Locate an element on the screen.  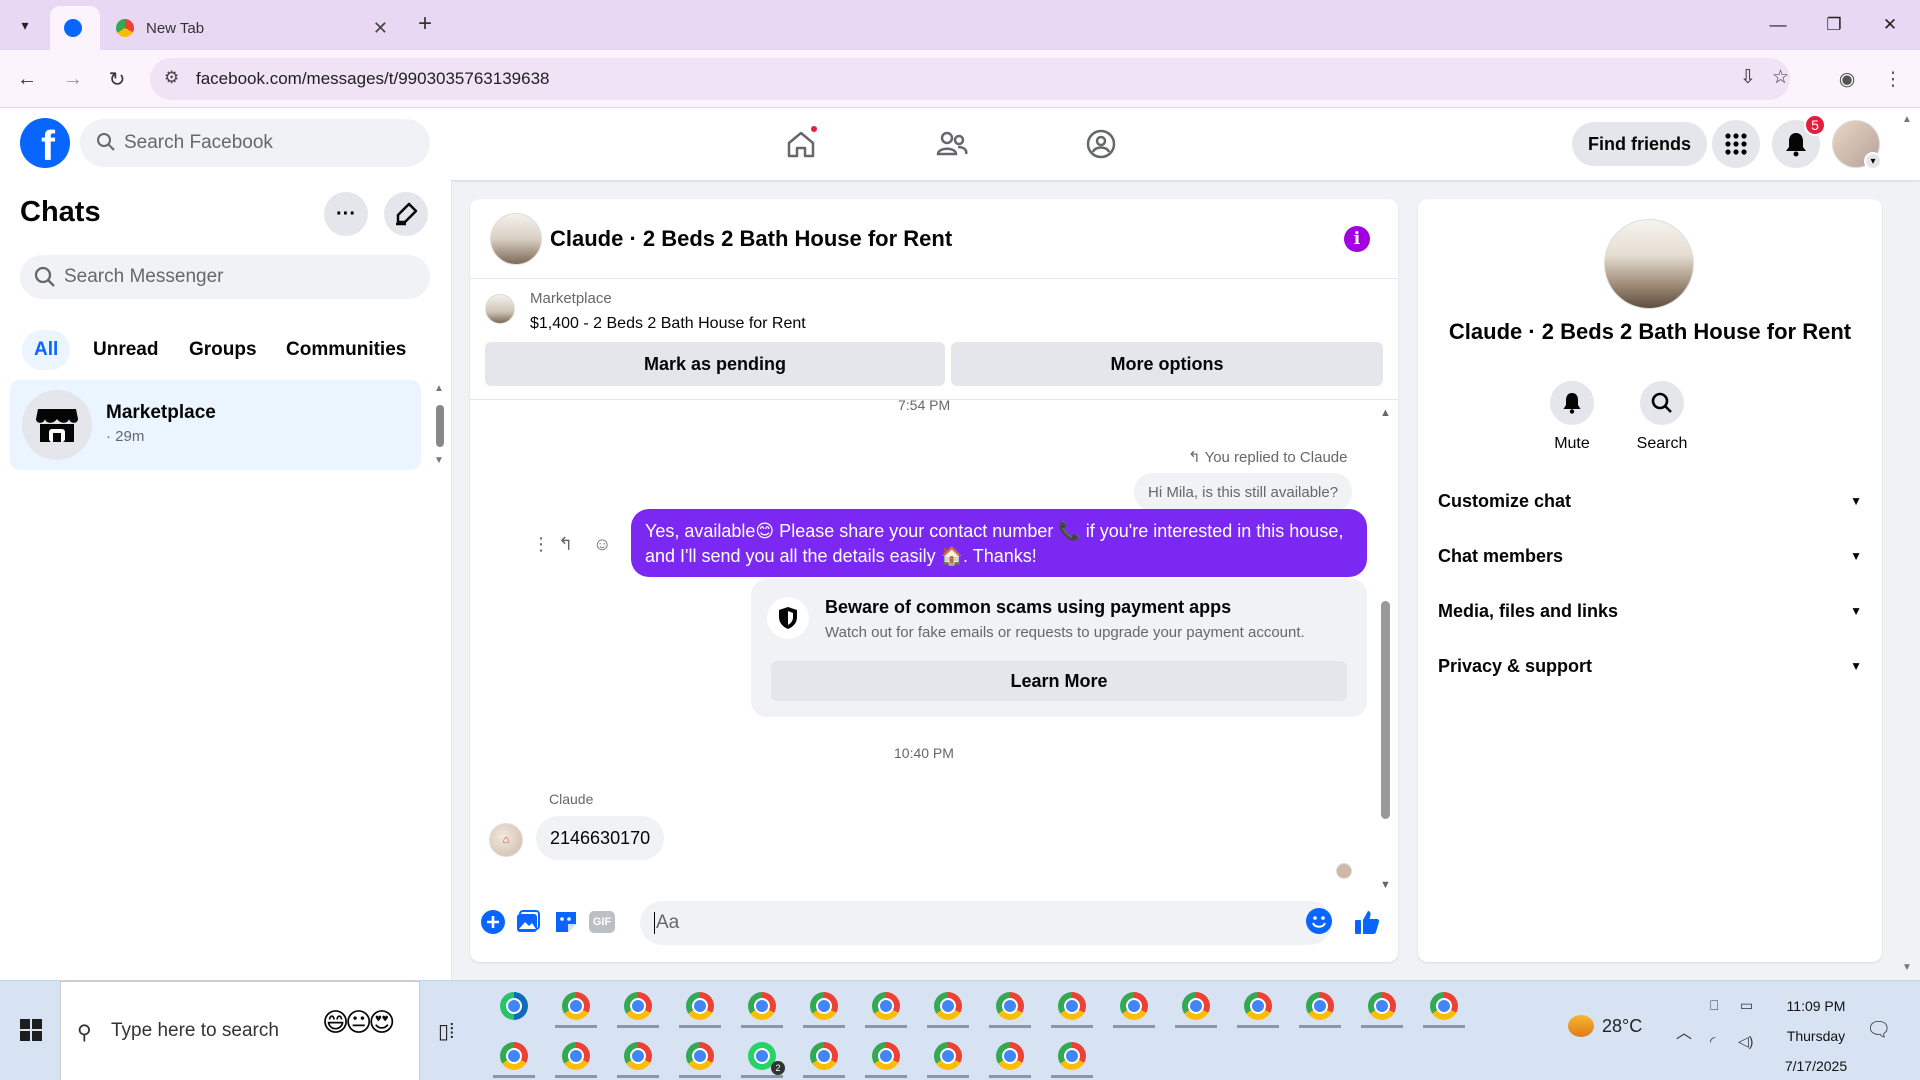
scroll-up-arrow-icon: ▲ is located at coordinates (439, 388).